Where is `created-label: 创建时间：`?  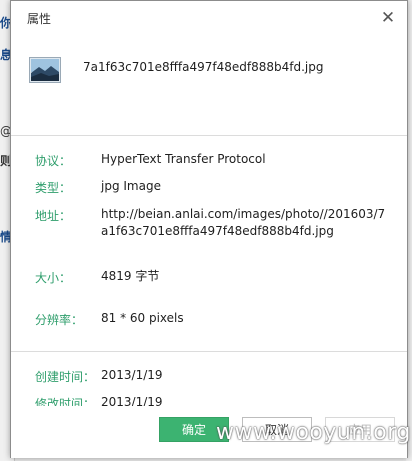 created-label: 创建时间： is located at coordinates (65, 377).